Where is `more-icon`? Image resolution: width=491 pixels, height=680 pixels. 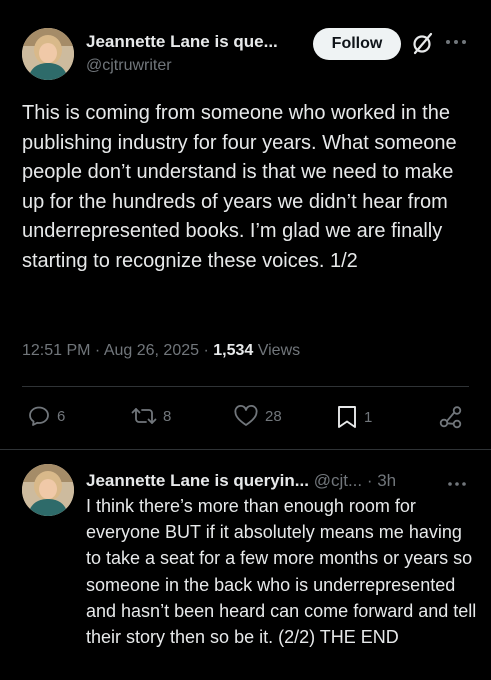 more-icon is located at coordinates (456, 42).